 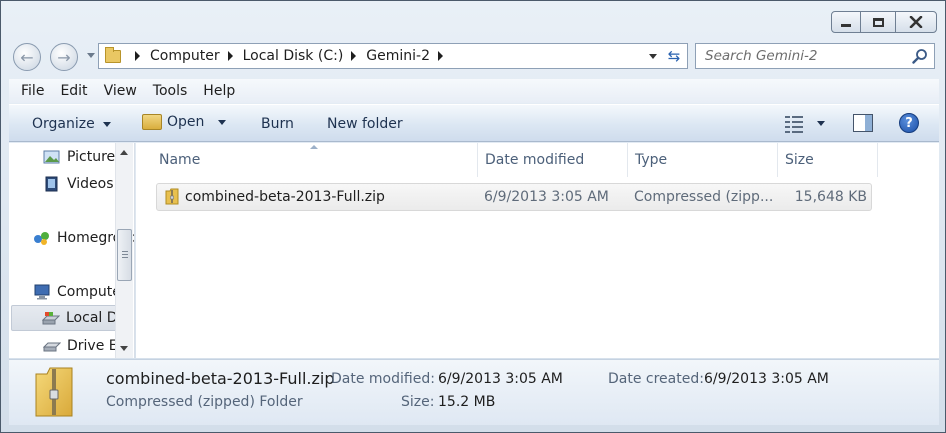 What do you see at coordinates (51, 184) in the screenshot?
I see `videos-icon` at bounding box center [51, 184].